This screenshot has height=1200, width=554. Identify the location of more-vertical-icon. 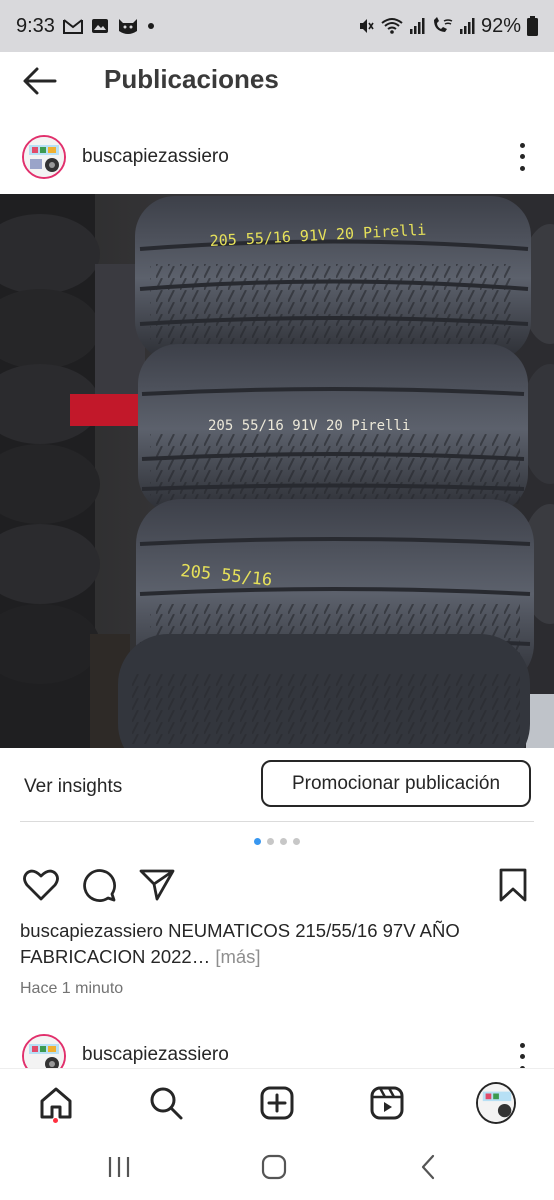
(522, 157).